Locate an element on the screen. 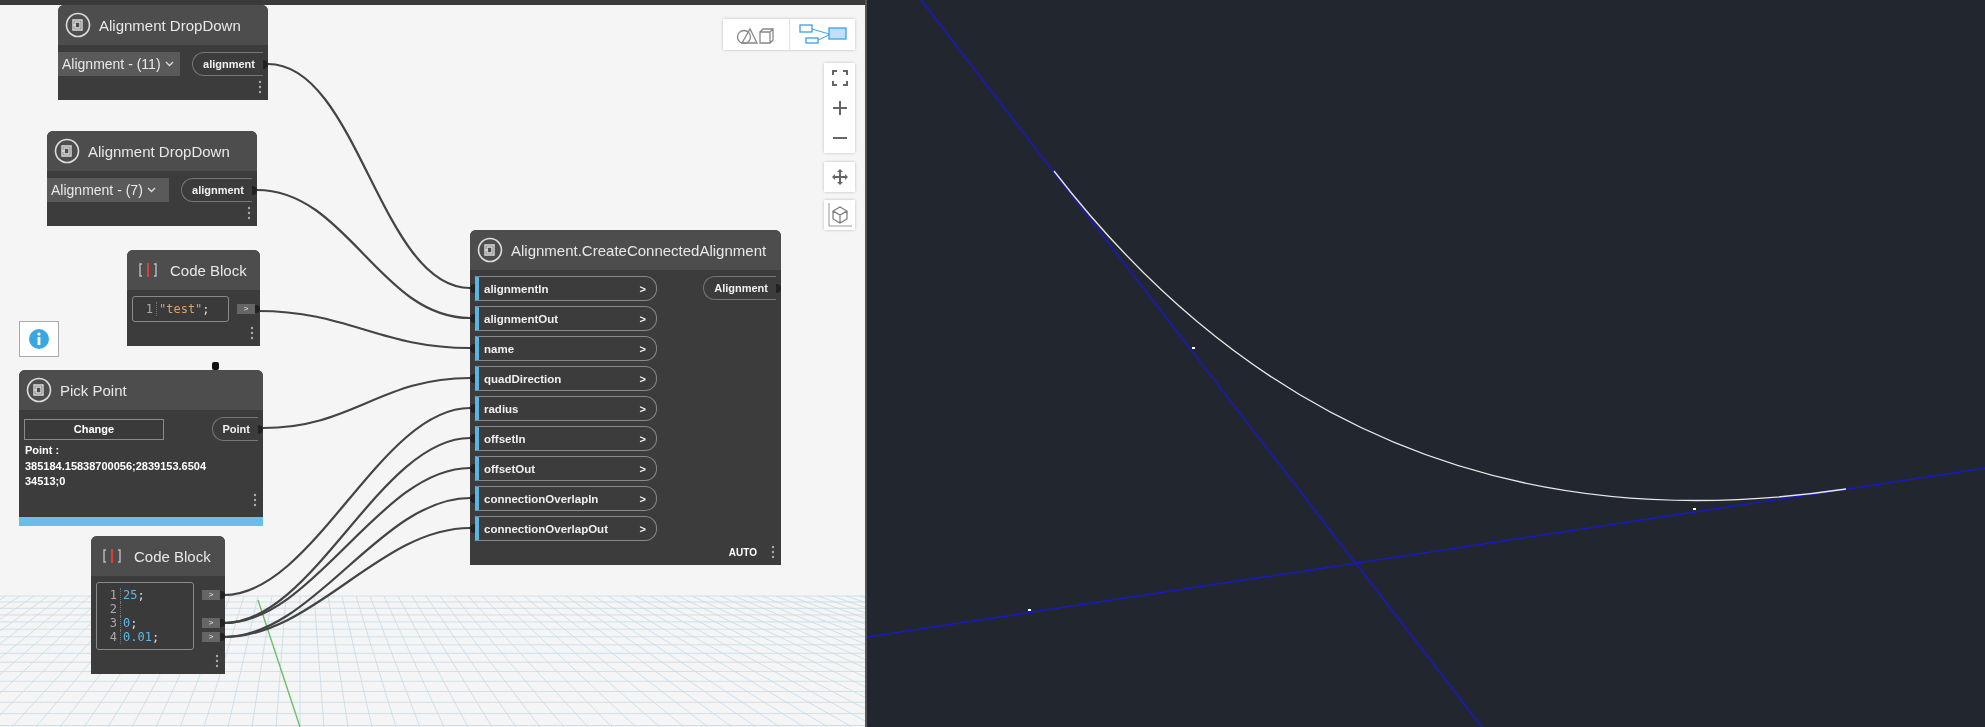 The width and height of the screenshot is (1985, 727). code-text: "test"; is located at coordinates (184, 309).